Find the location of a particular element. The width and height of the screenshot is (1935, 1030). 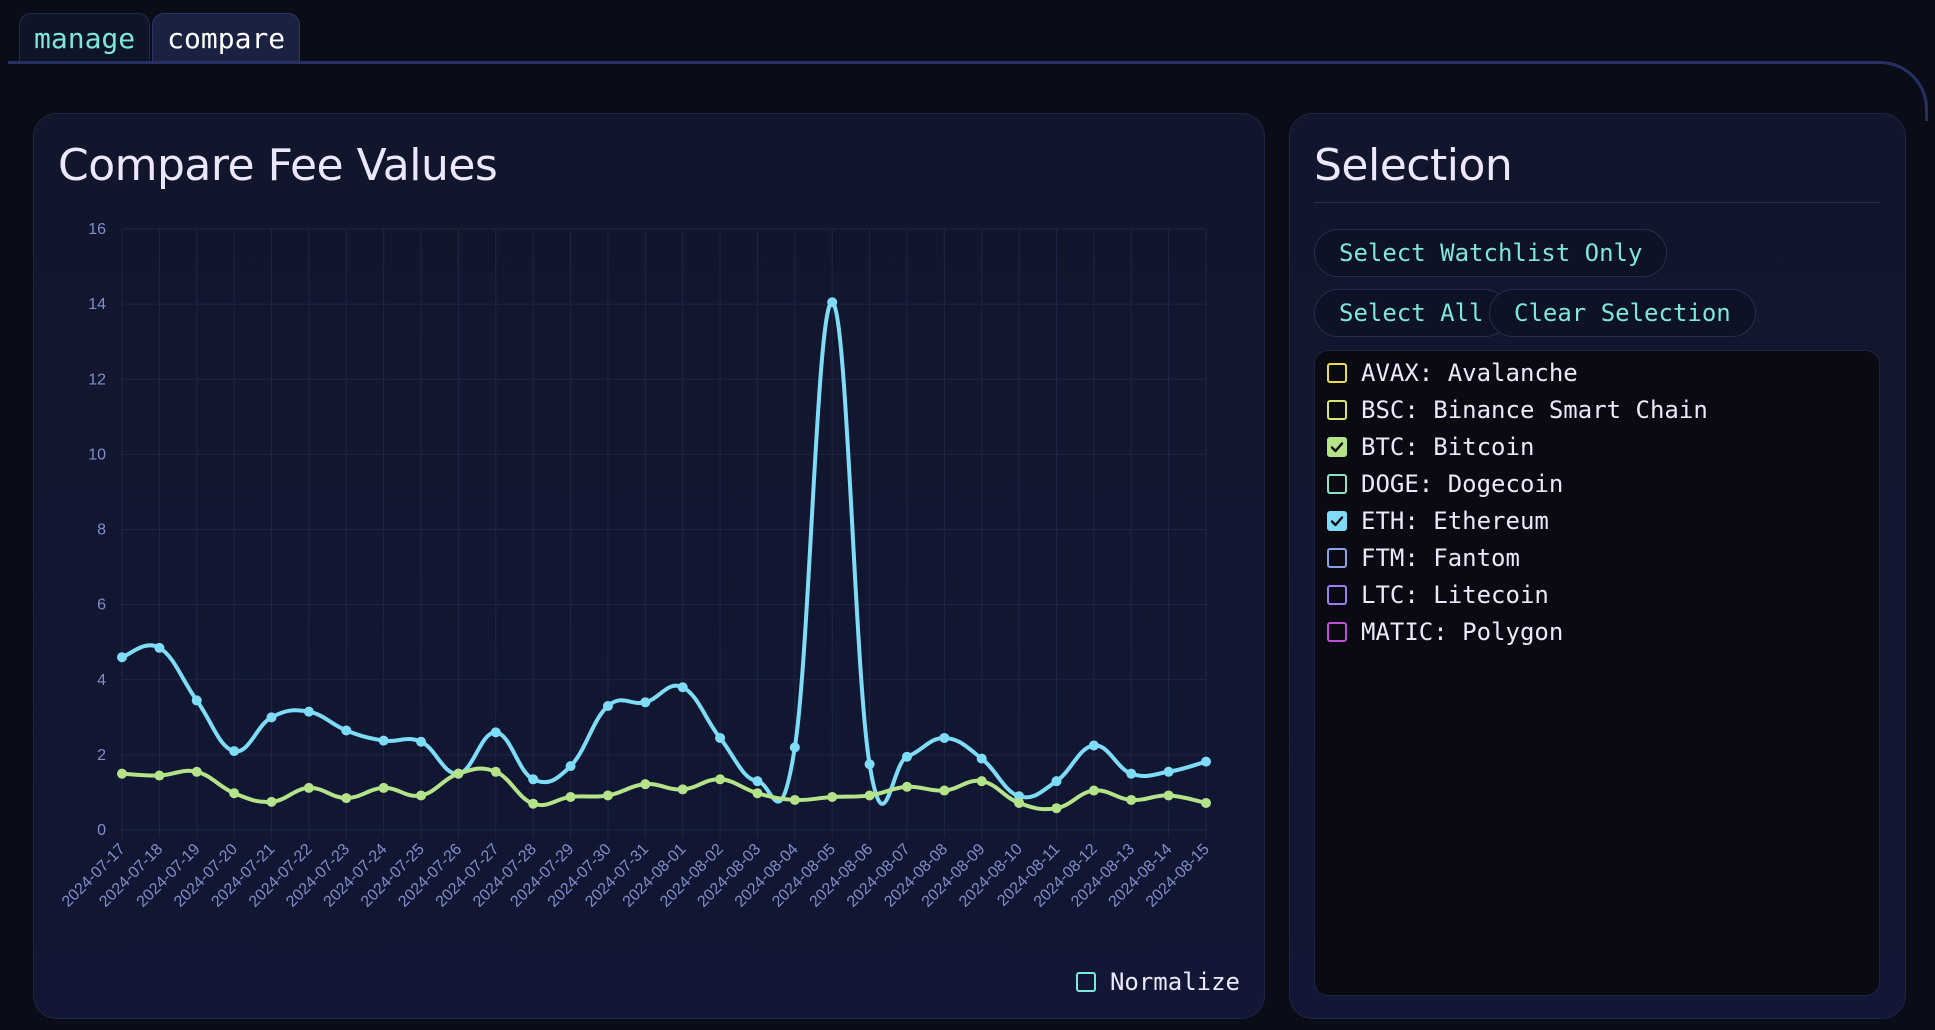

coin-item: FTM: Fantom is located at coordinates (1423, 558).